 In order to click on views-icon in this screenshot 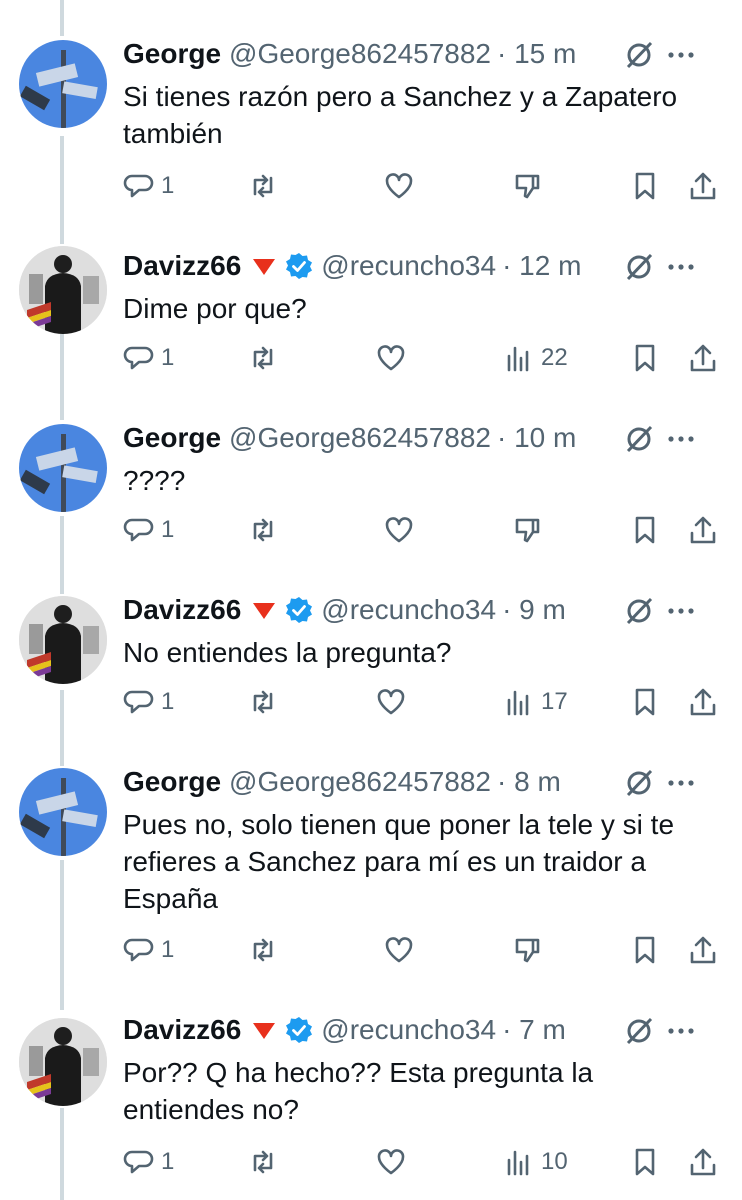, I will do `click(518, 703)`.